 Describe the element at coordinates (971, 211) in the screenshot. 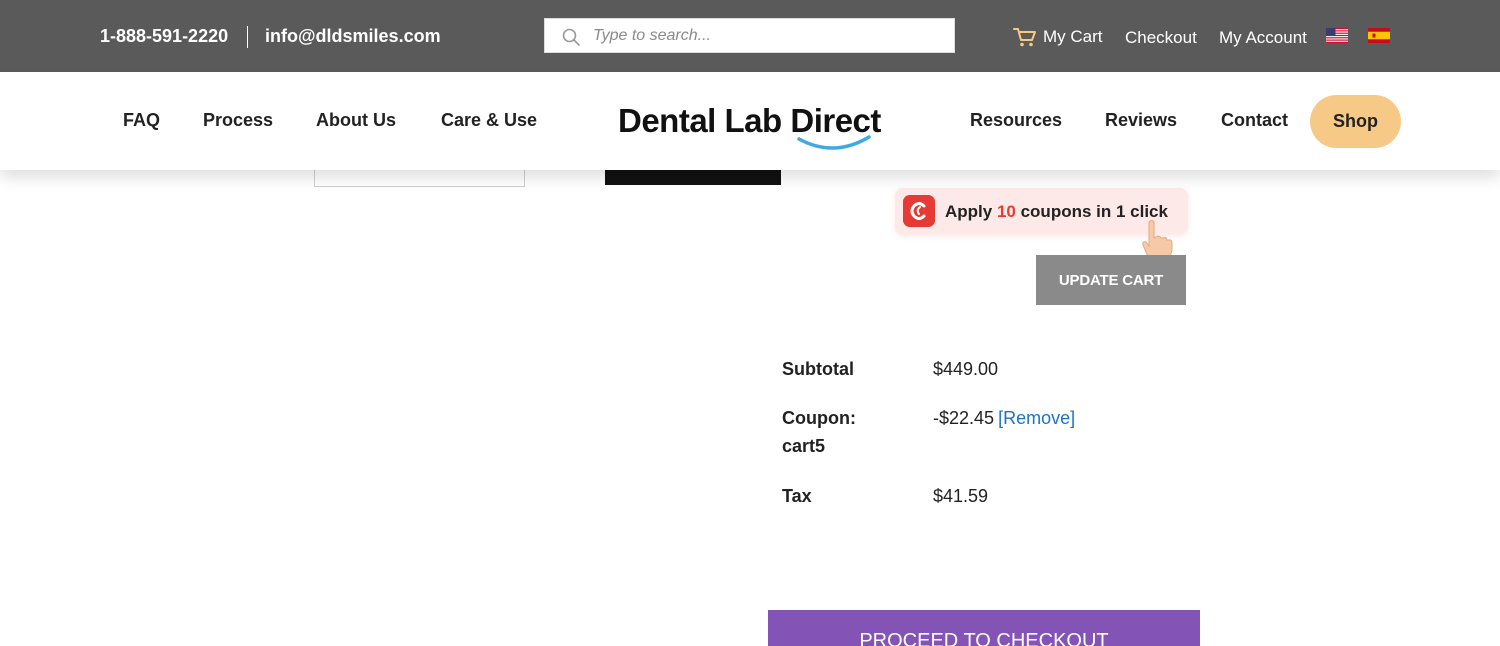

I see `coupon-text-prefix: Apply` at that location.